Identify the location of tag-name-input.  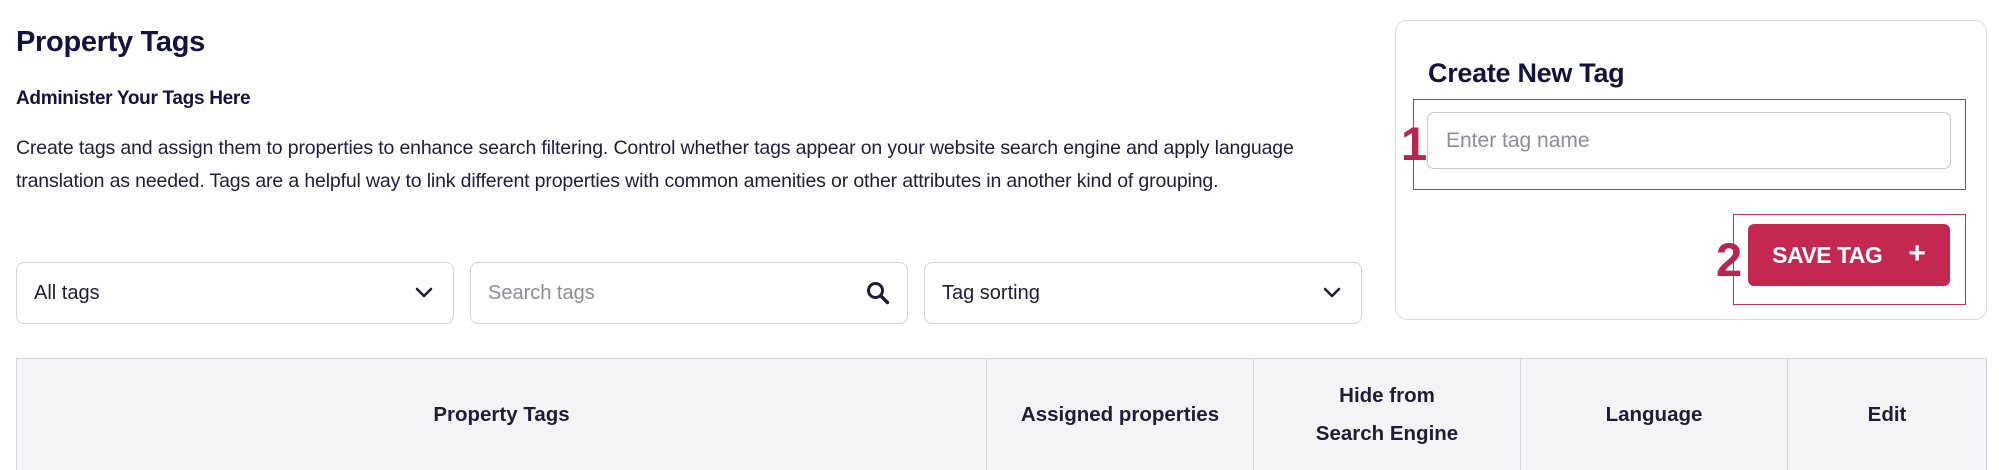
(1689, 140).